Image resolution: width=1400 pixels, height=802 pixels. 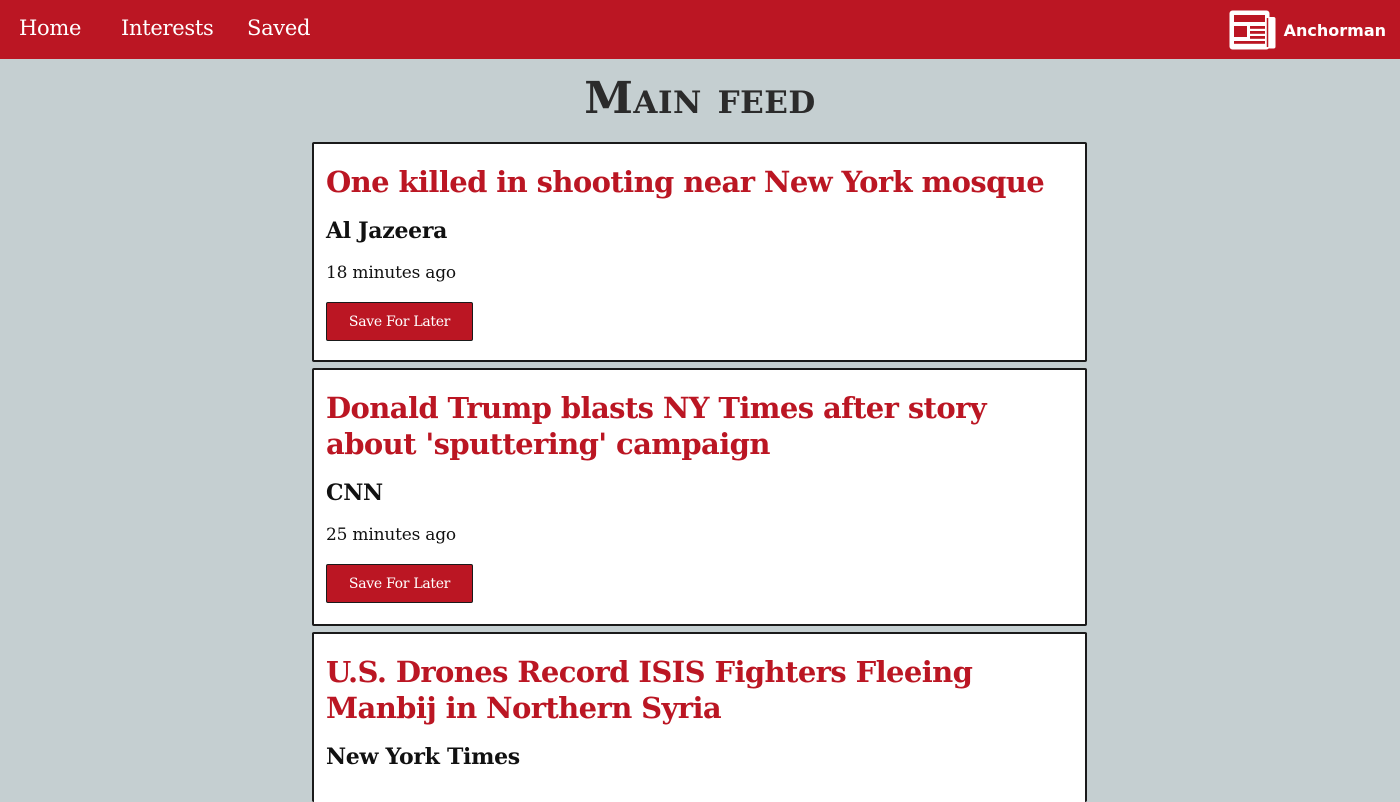 What do you see at coordinates (354, 493) in the screenshot?
I see `article-source: CNN` at bounding box center [354, 493].